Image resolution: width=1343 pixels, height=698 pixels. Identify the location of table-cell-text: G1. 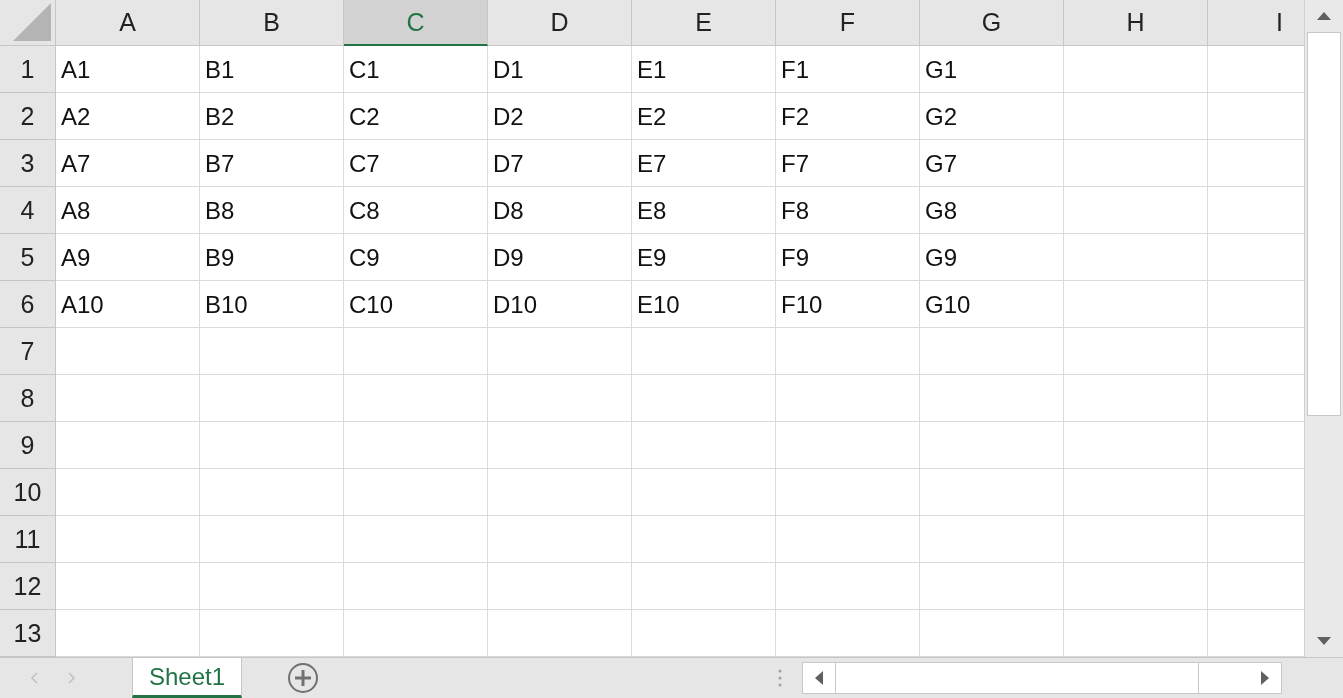
(941, 69).